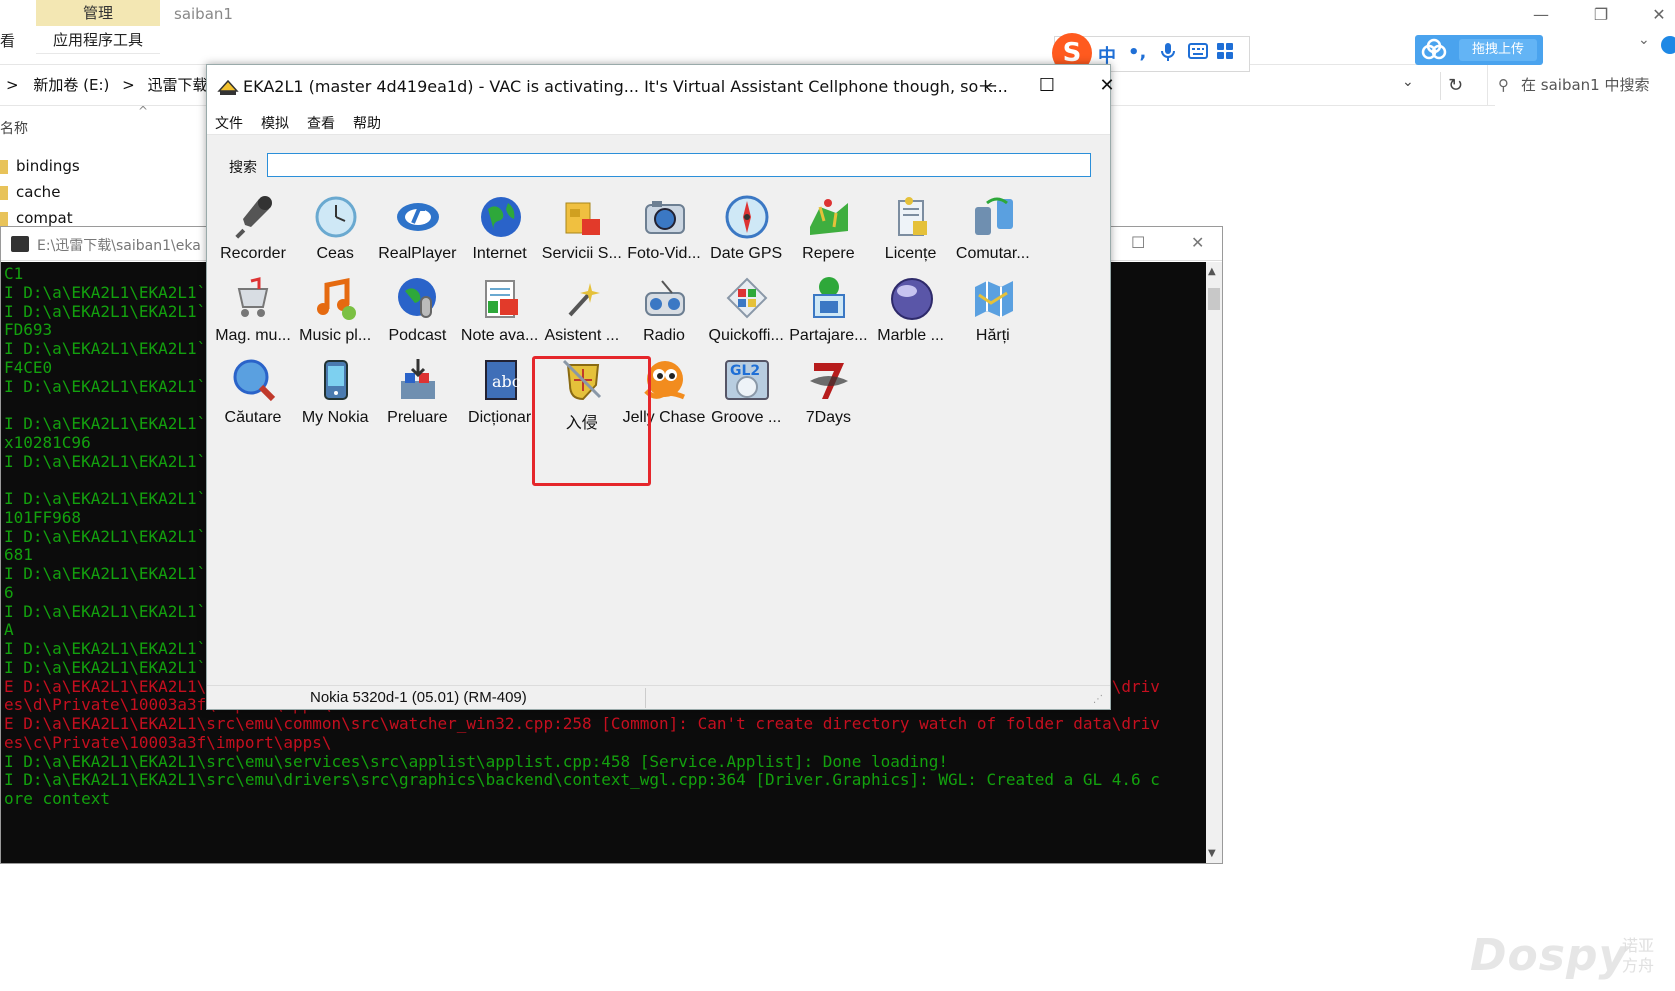 The image size is (1675, 991). I want to click on gl2-icon: GL2, so click(747, 380).